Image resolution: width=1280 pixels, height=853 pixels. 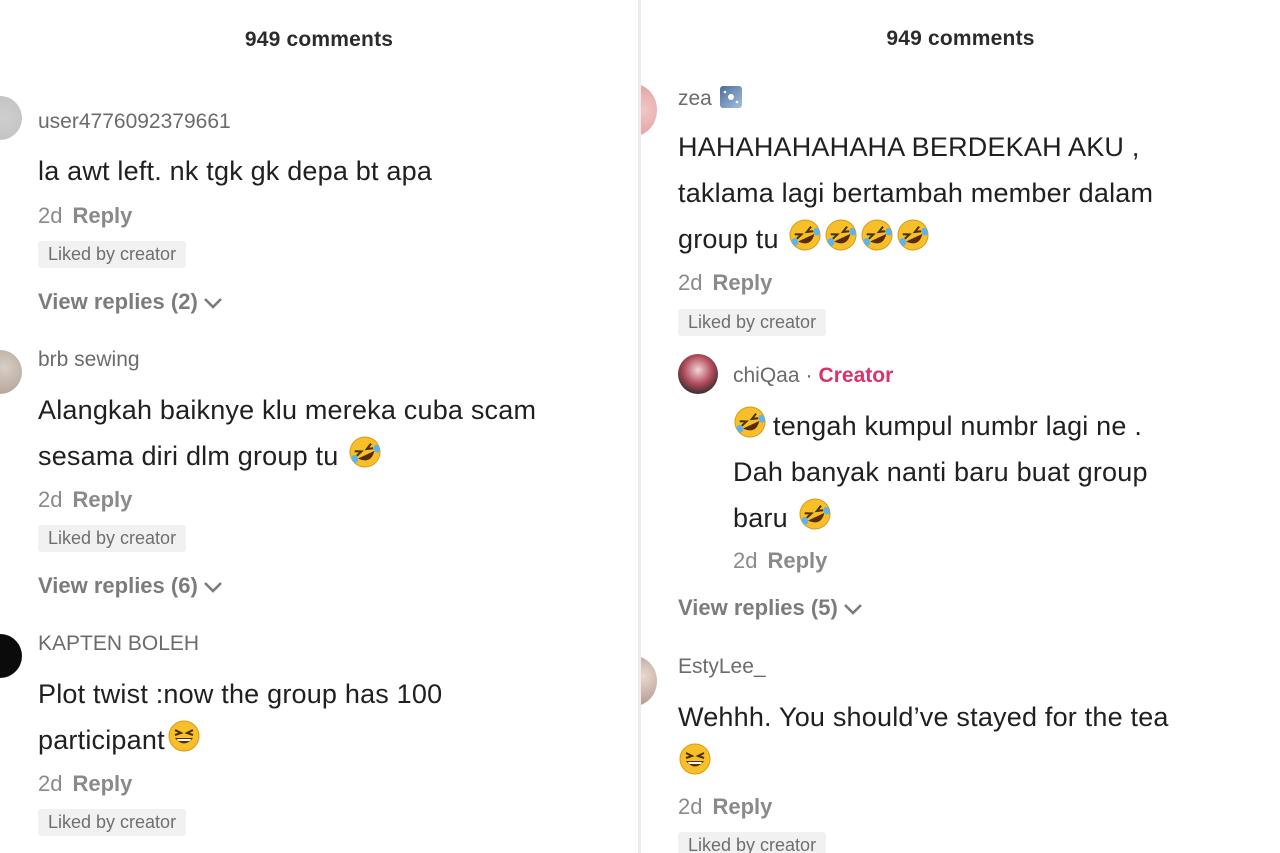 I want to click on night-sky-sparkle-icon, so click(x=730, y=97).